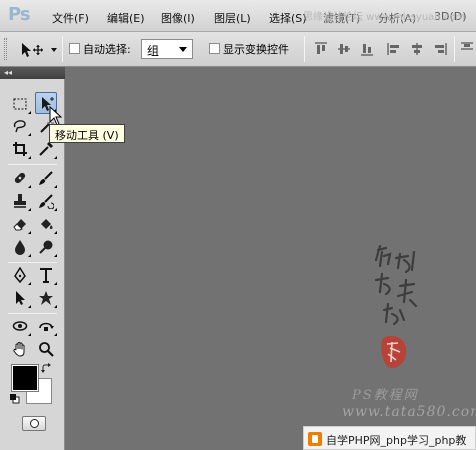 This screenshot has height=450, width=476. I want to click on dodge-tool, so click(46, 247).